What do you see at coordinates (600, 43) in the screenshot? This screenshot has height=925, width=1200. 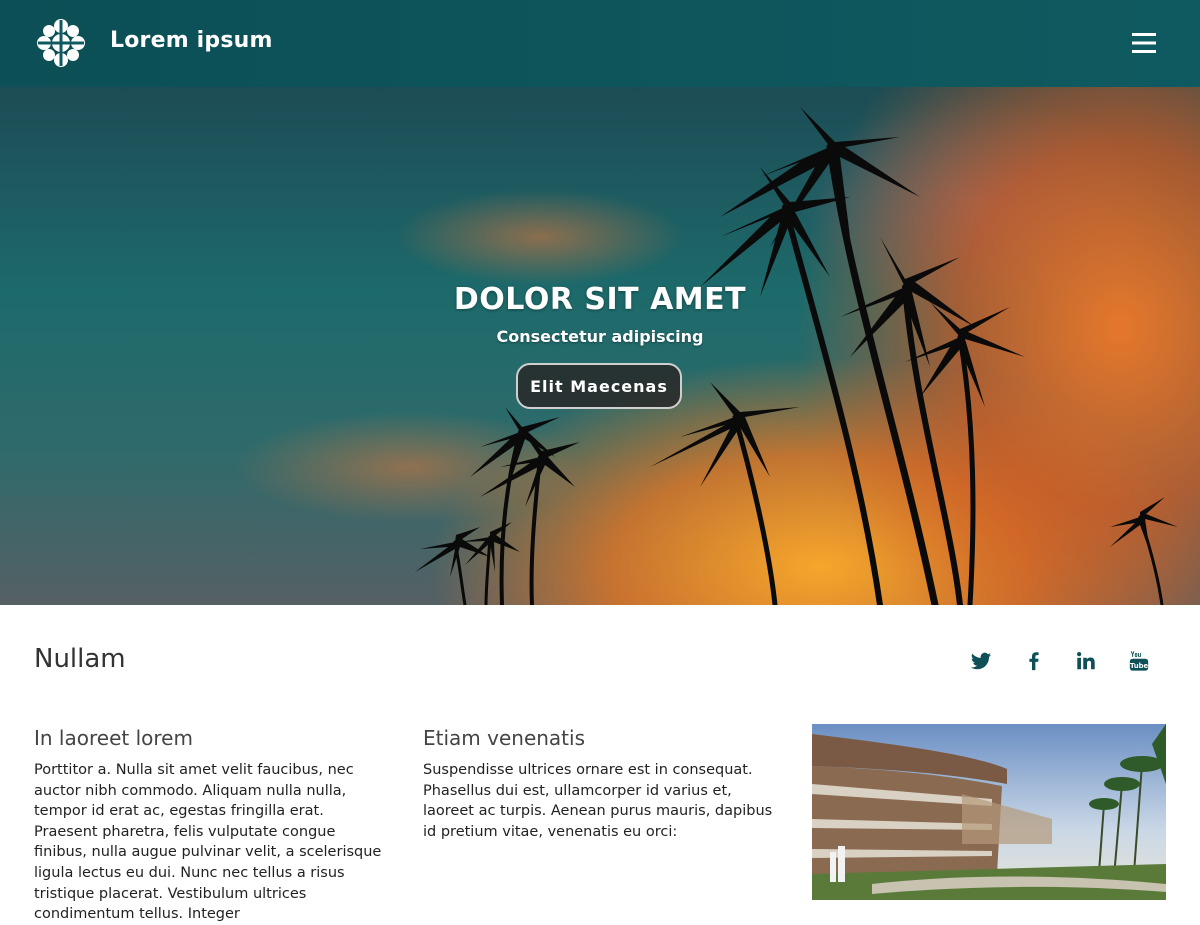 I see `top-navigation-bar: Lorem ipsum` at bounding box center [600, 43].